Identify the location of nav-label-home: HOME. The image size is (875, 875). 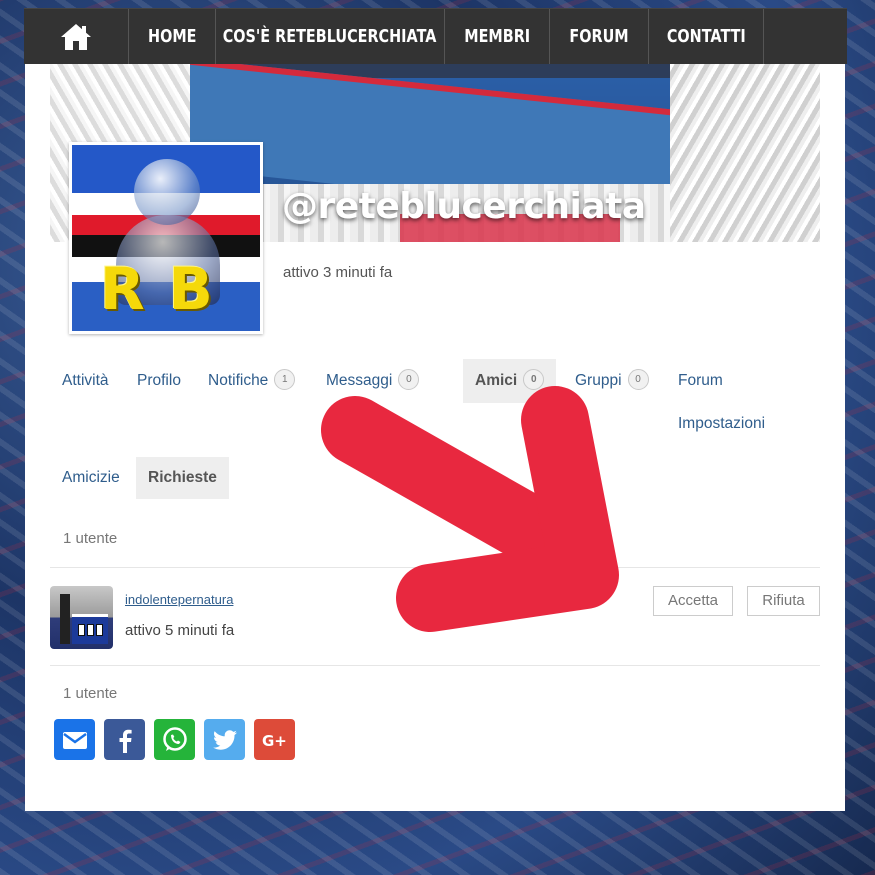
(172, 36).